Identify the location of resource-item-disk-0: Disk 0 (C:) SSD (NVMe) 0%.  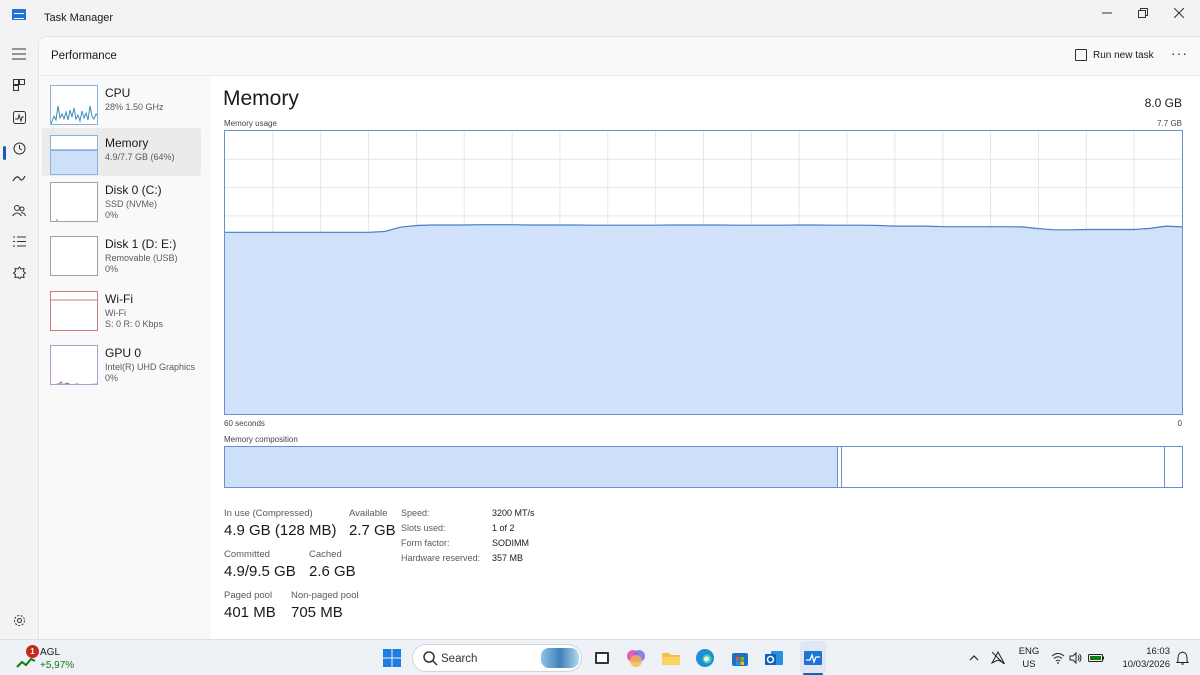
(121, 199).